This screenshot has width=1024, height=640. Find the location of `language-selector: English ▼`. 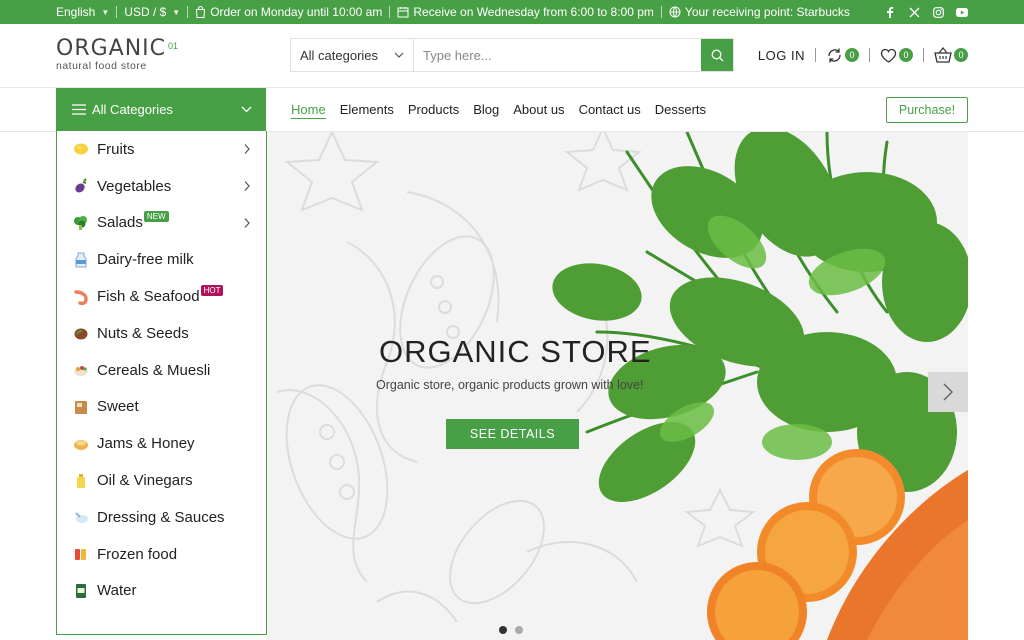

language-selector: English ▼ is located at coordinates (82, 12).